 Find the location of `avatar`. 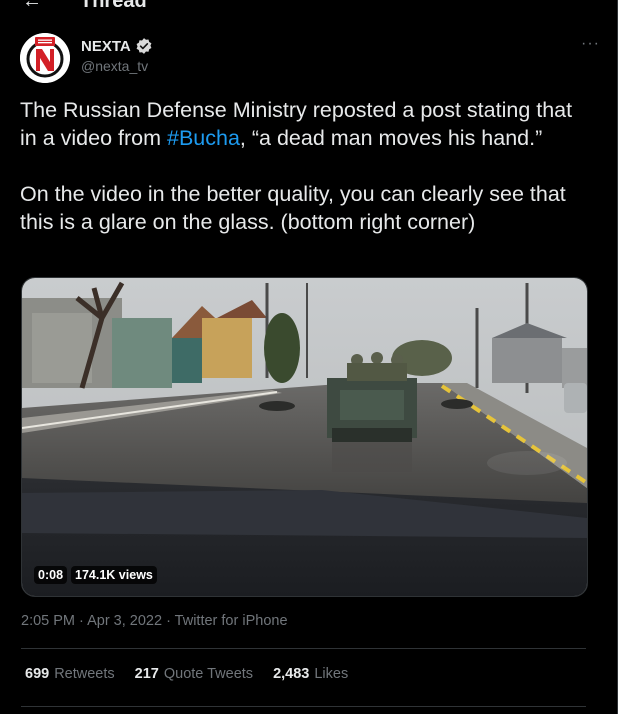

avatar is located at coordinates (45, 58).